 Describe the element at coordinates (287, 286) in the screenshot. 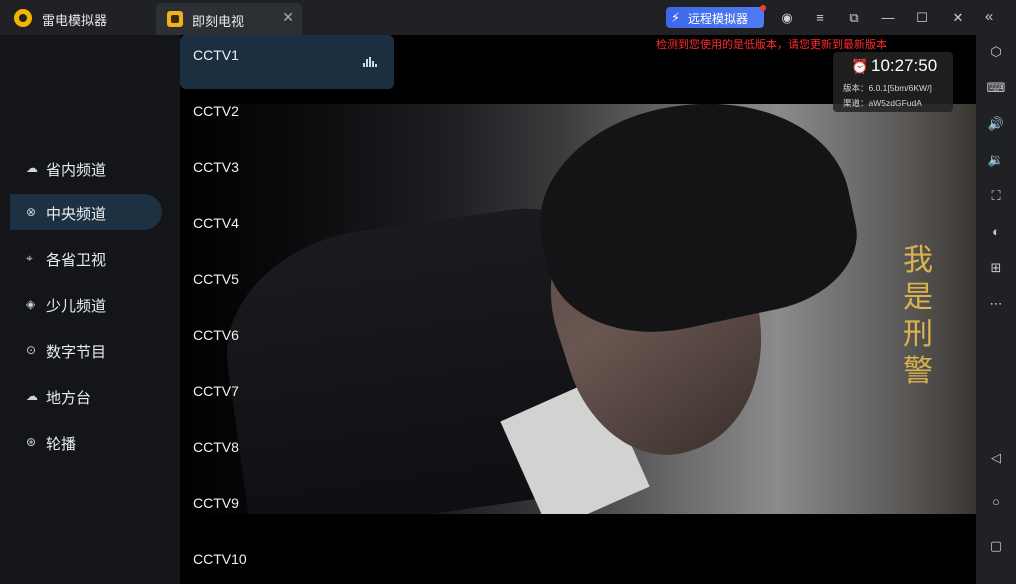

I see `channel-item: CCTV5` at that location.